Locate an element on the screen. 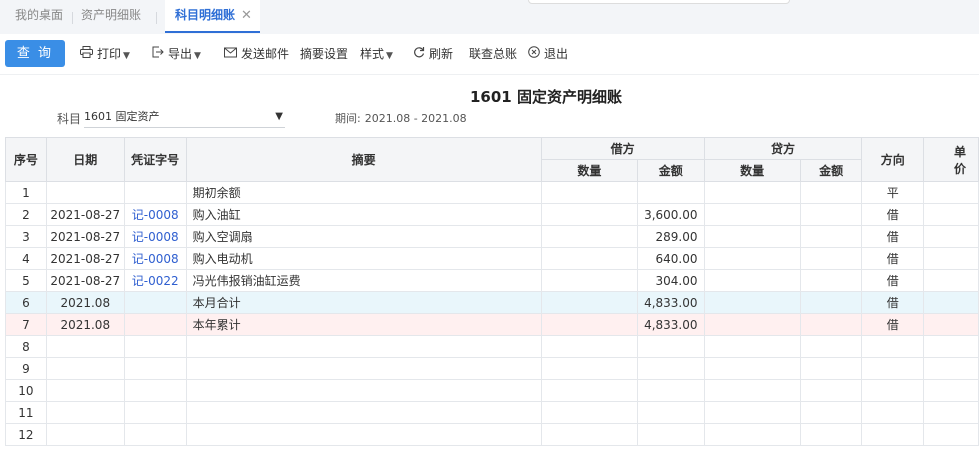 Image resolution: width=979 pixels, height=450 pixels. refresh-button: 刷新 is located at coordinates (433, 54).